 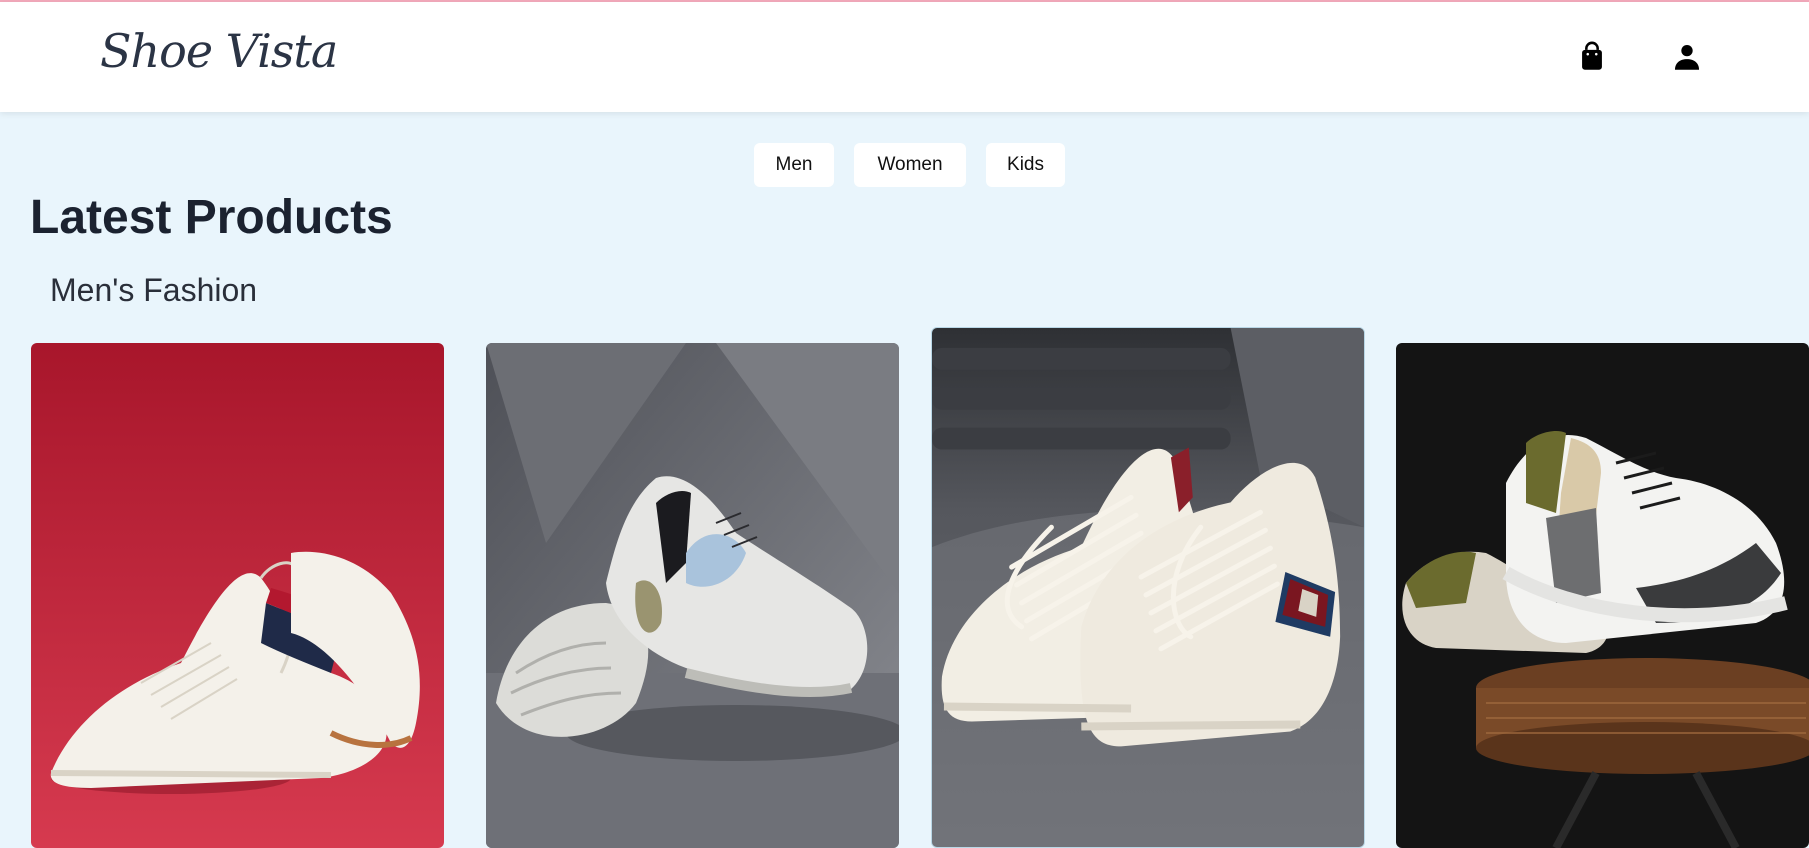 I want to click on account-button, so click(x=1687, y=57).